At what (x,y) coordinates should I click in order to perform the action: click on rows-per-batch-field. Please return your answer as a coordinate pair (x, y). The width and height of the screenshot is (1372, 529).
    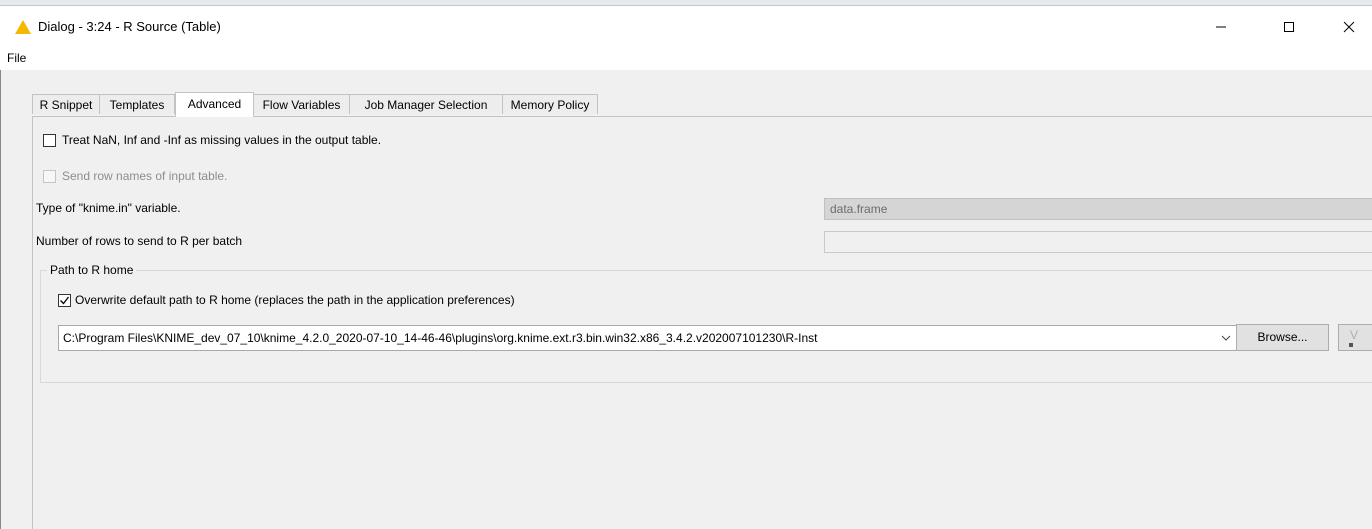
    Looking at the image, I should click on (1098, 242).